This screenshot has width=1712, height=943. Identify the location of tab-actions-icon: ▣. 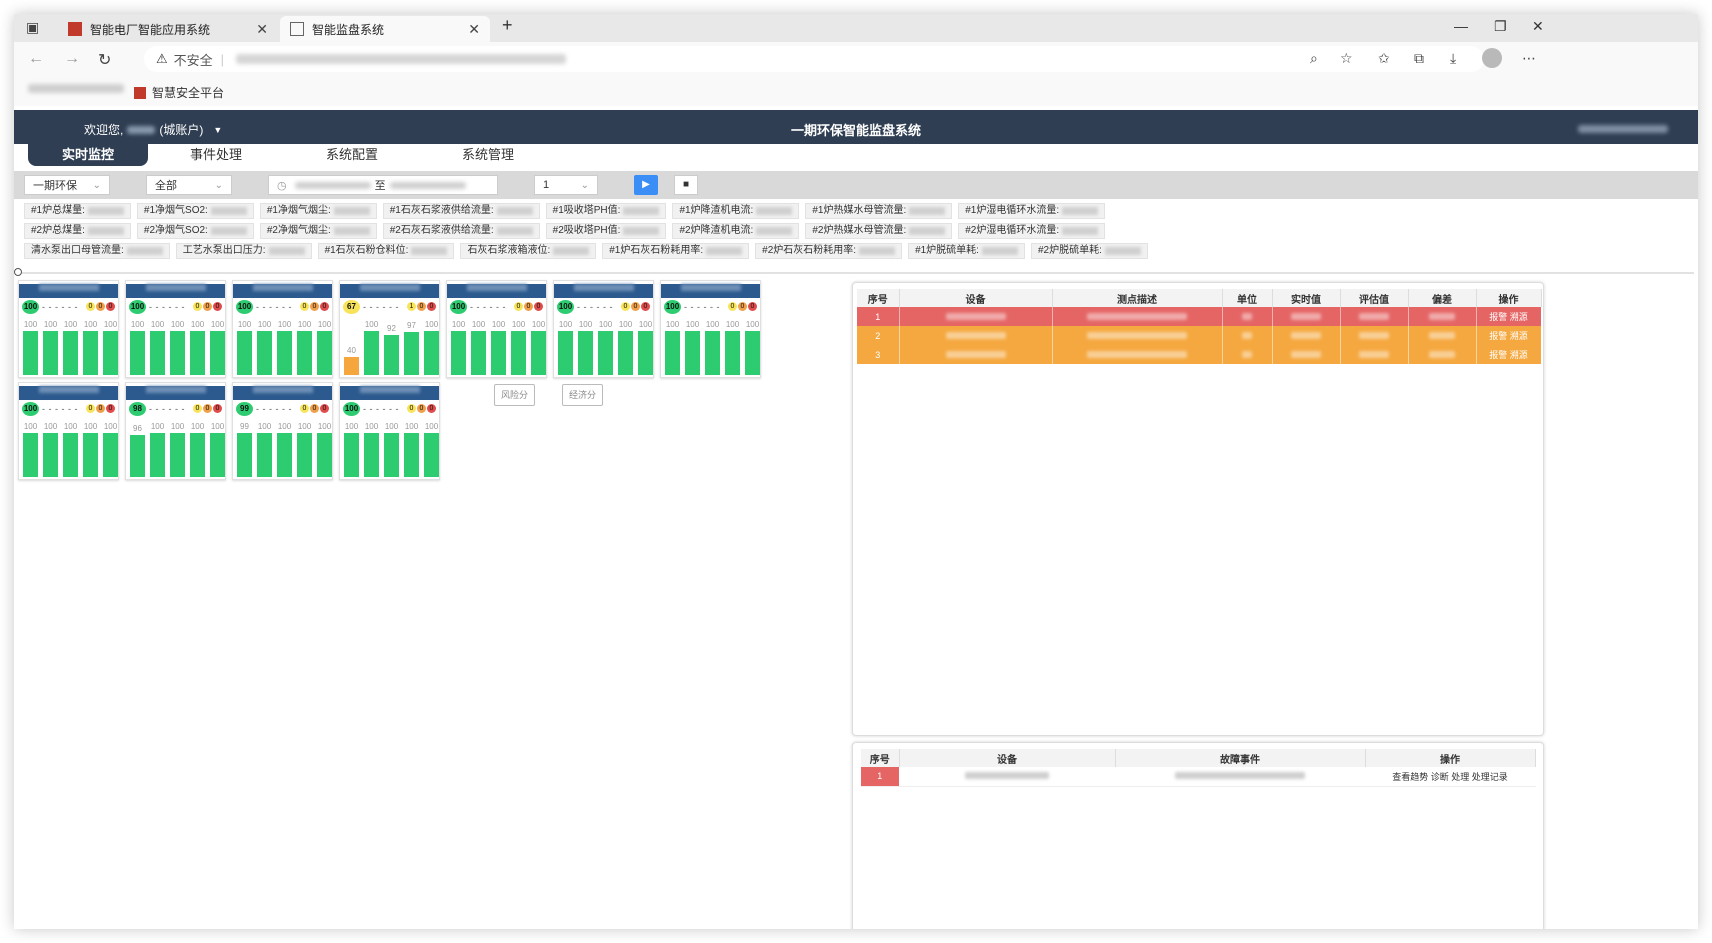
(32, 27).